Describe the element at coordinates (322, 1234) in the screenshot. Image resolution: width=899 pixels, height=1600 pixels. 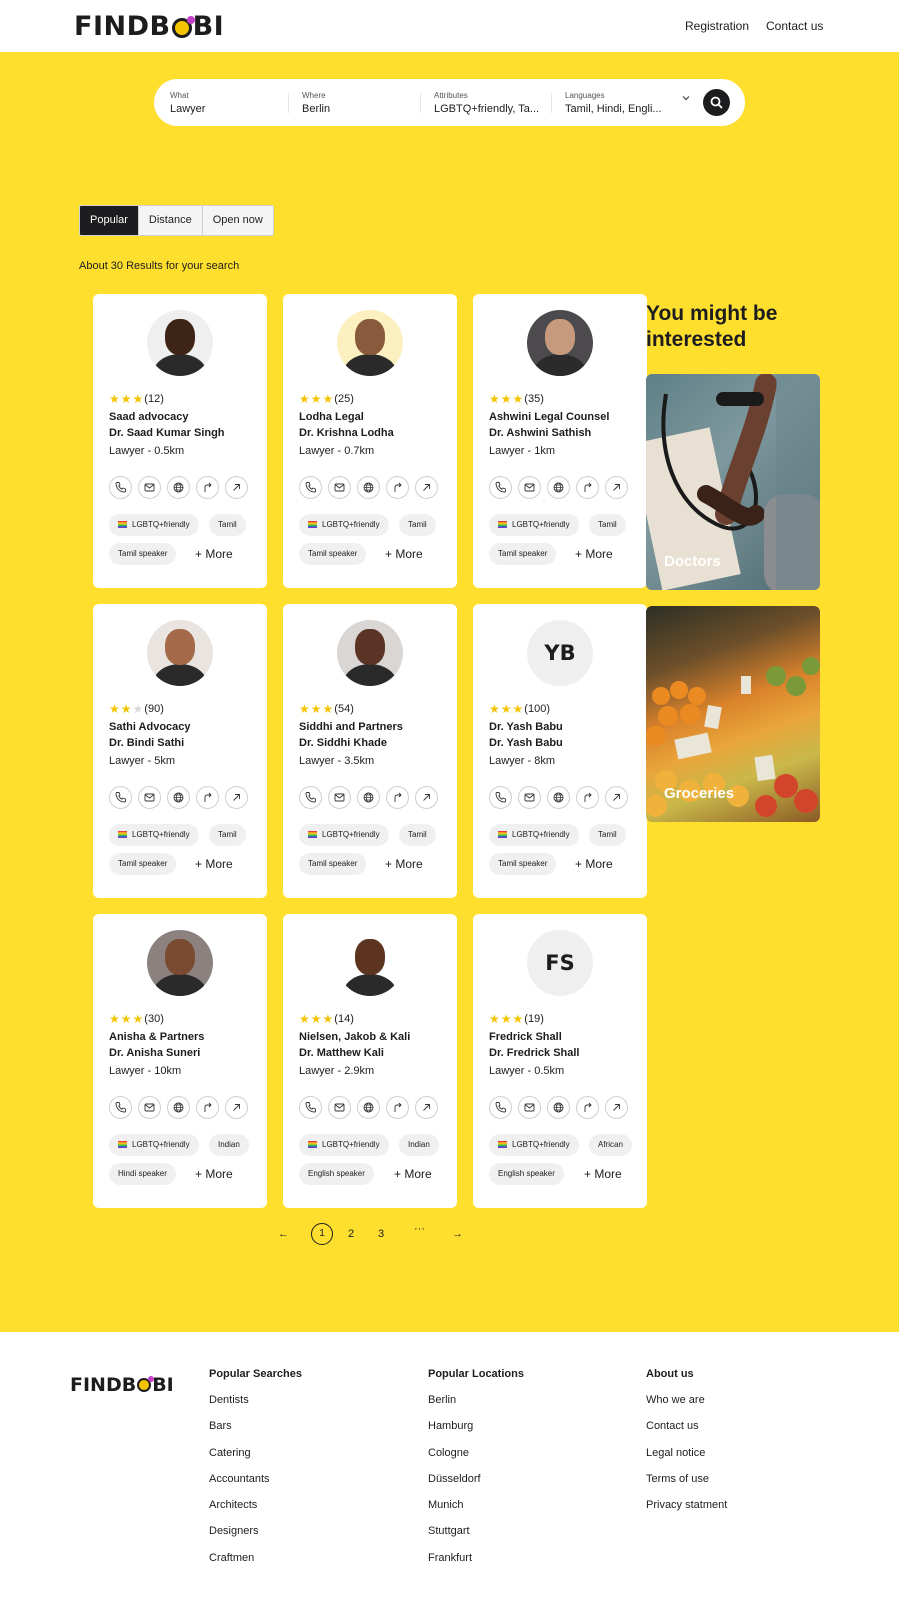
I see `page-1-button: 1` at that location.